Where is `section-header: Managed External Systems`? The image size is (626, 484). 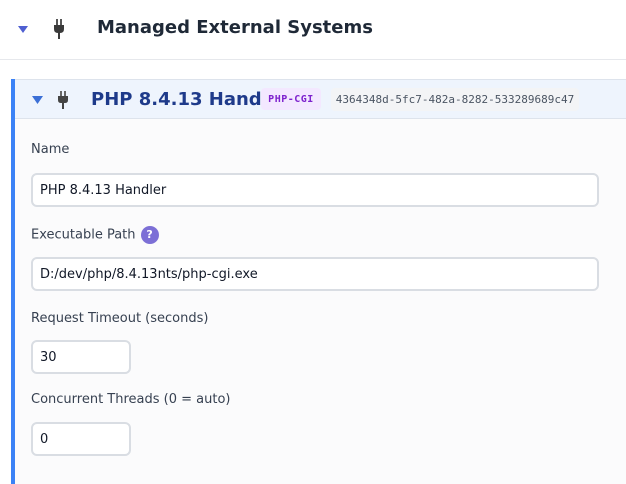
section-header: Managed External Systems is located at coordinates (313, 30).